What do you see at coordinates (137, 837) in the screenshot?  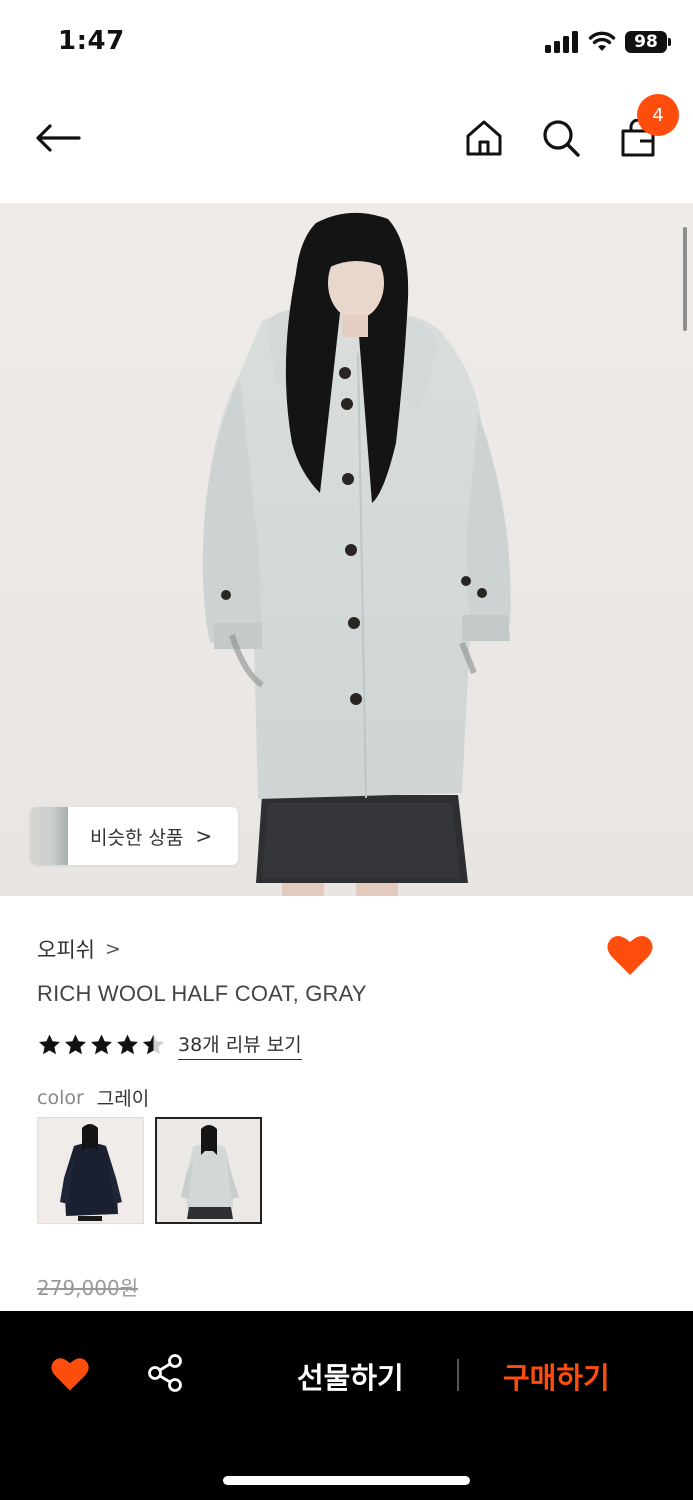 I see `similar-products-label: 비슷한 상품` at bounding box center [137, 837].